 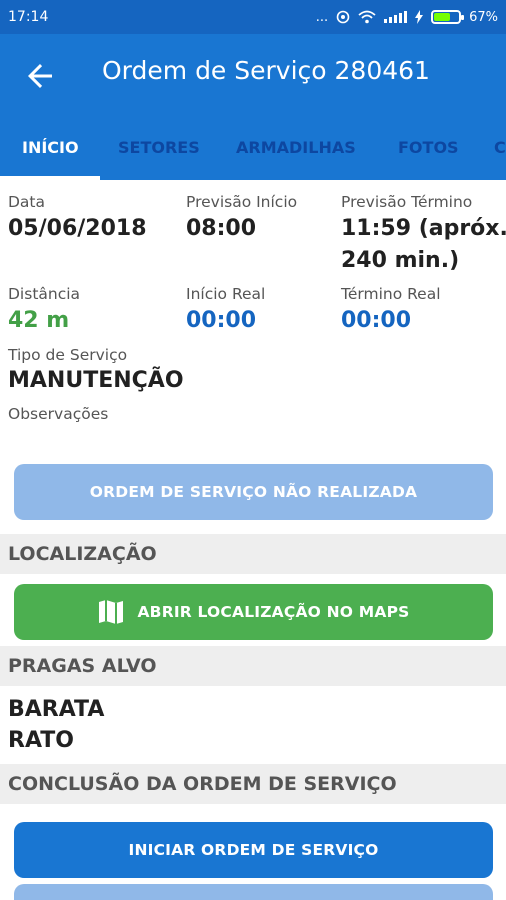 I want to click on data-value: 05/06/2018, so click(x=77, y=228).